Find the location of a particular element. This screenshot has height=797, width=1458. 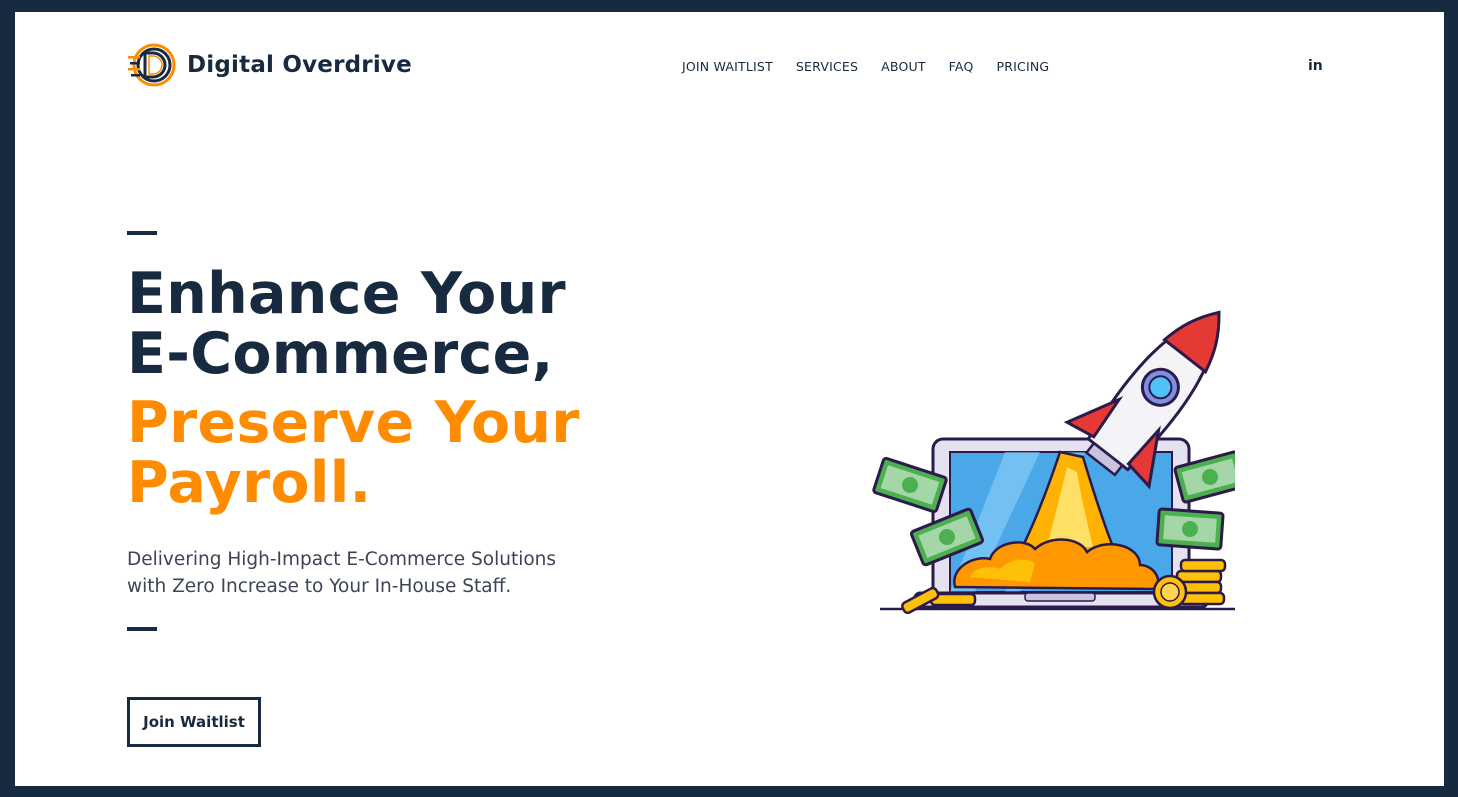

rocket-laptop-illustration is located at coordinates (1053, 462).